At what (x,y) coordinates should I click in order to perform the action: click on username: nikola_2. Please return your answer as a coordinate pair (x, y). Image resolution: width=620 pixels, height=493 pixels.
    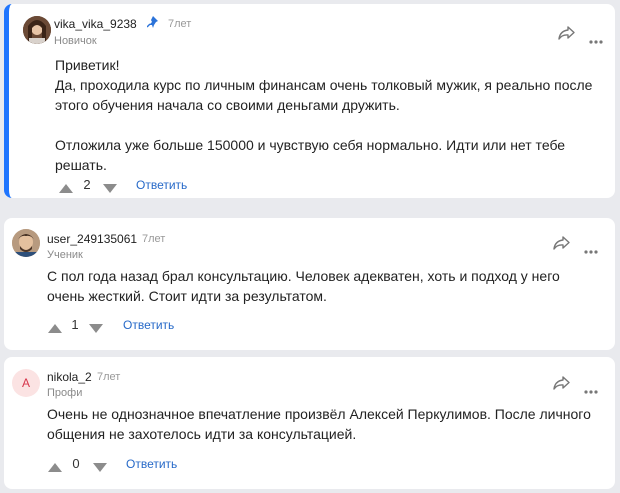
    Looking at the image, I should click on (69, 377).